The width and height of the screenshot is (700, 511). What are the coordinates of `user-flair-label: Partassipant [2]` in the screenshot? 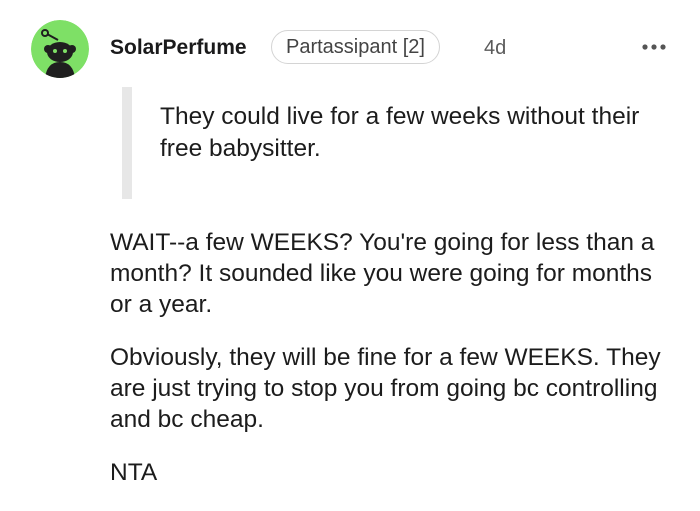 It's located at (355, 47).